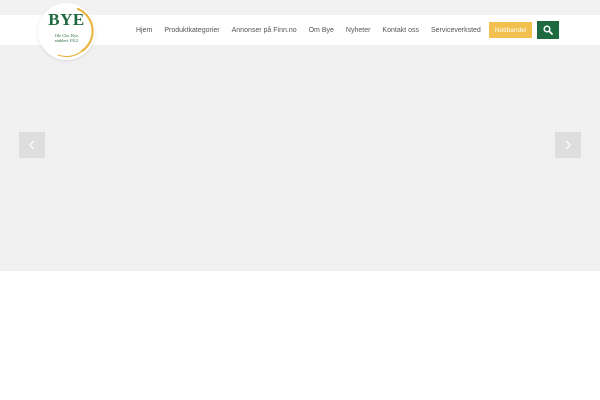 The image size is (600, 400). What do you see at coordinates (66, 31) in the screenshot?
I see `logo: BYE Ole Chr. Bye etablert 1912` at bounding box center [66, 31].